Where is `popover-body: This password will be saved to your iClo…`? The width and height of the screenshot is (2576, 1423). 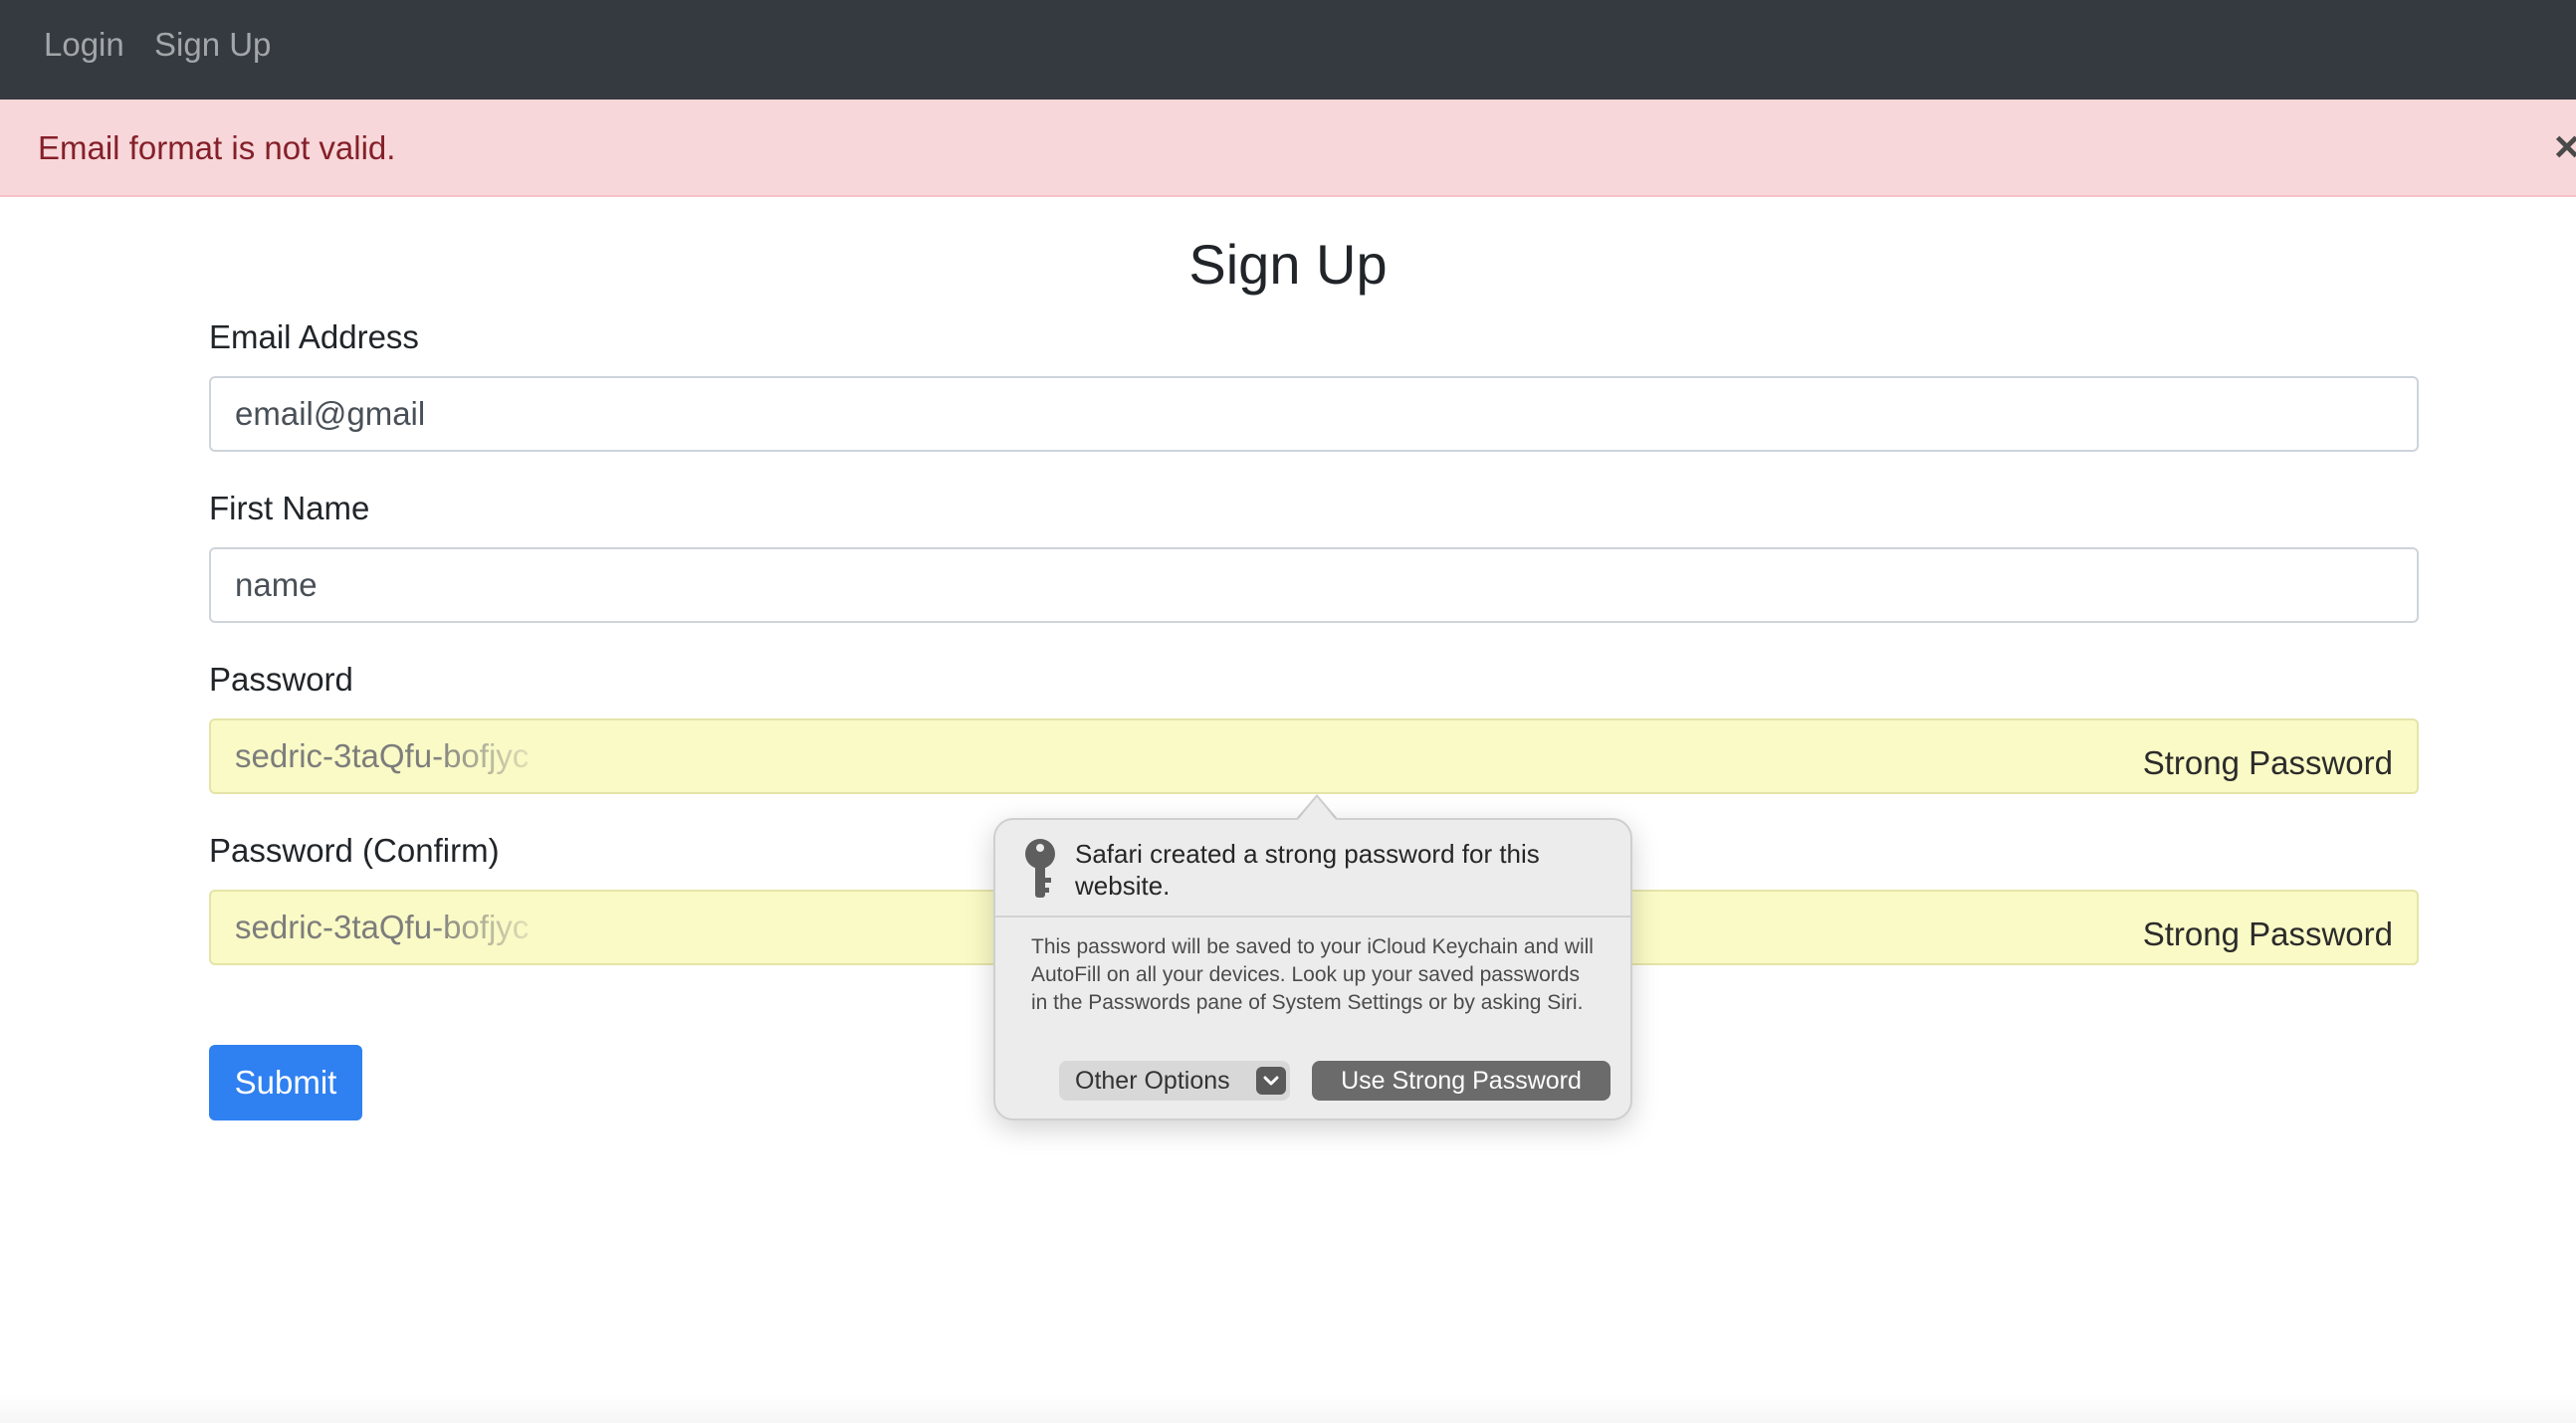 popover-body: This password will be saved to your iClo… is located at coordinates (1312, 975).